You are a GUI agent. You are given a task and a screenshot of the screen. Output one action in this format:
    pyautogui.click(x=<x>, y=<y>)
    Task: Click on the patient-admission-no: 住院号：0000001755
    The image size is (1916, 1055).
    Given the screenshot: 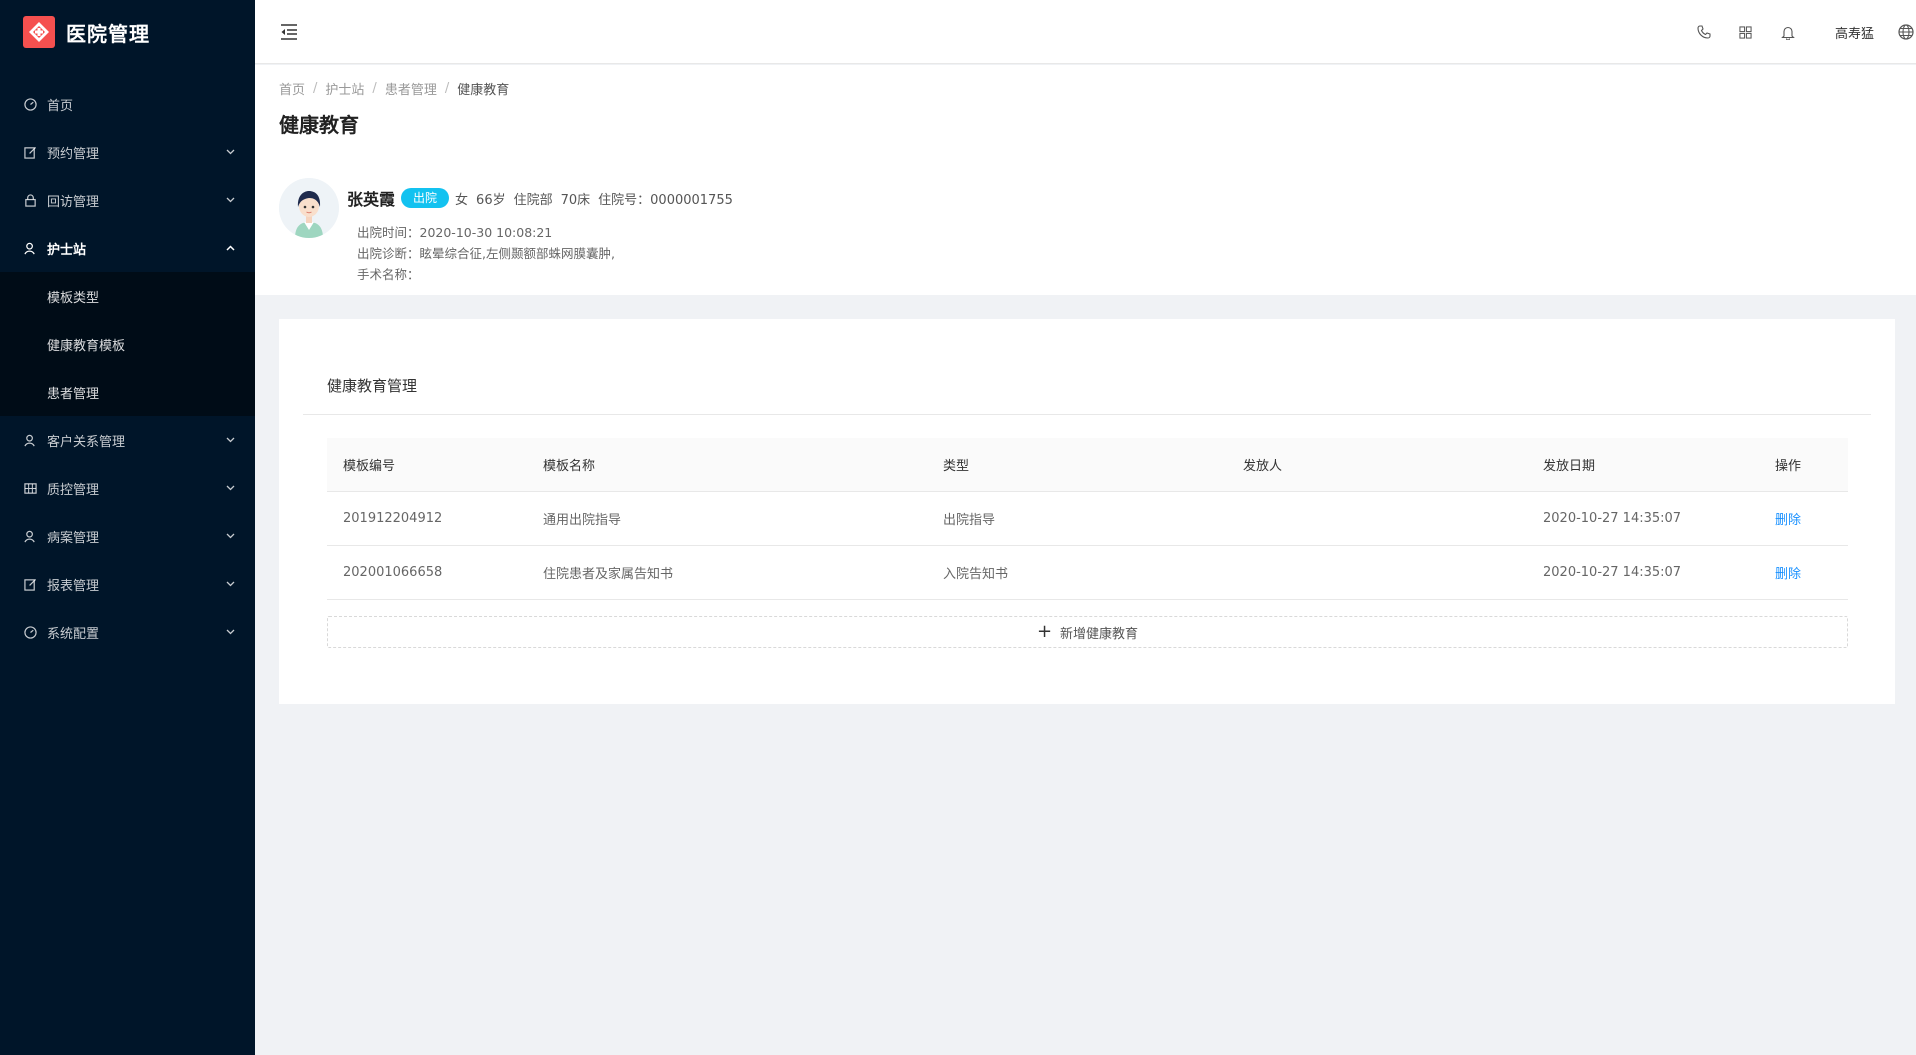 What is the action you would take?
    pyautogui.click(x=665, y=200)
    